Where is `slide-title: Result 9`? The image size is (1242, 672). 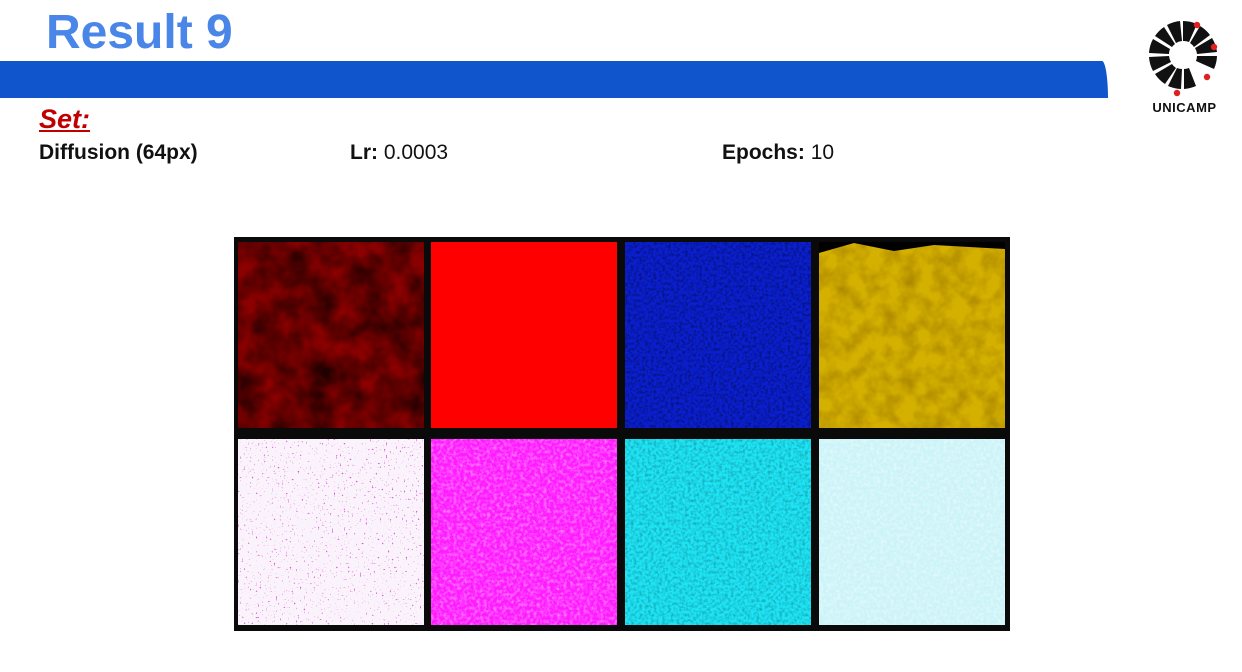
slide-title: Result 9 is located at coordinates (139, 32).